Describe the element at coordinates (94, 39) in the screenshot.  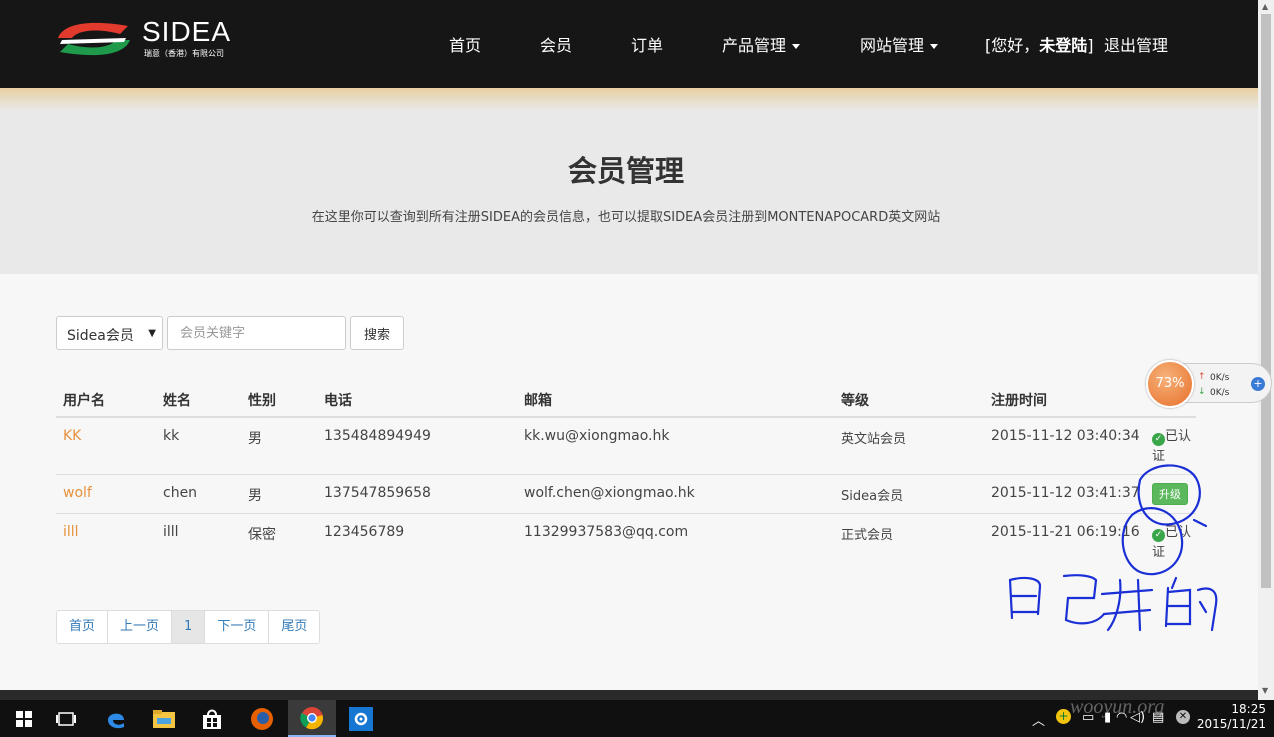
I see `logo-swoosh-icon` at that location.